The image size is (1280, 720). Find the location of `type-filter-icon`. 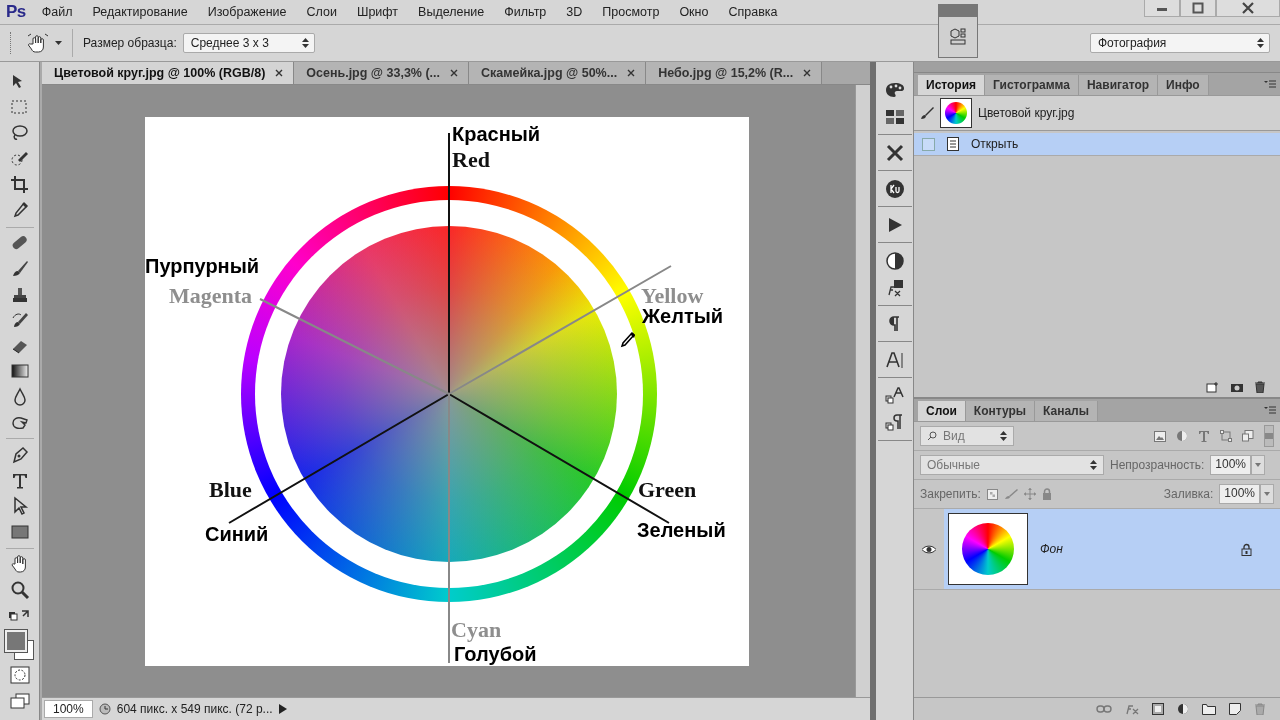

type-filter-icon is located at coordinates (1204, 436).